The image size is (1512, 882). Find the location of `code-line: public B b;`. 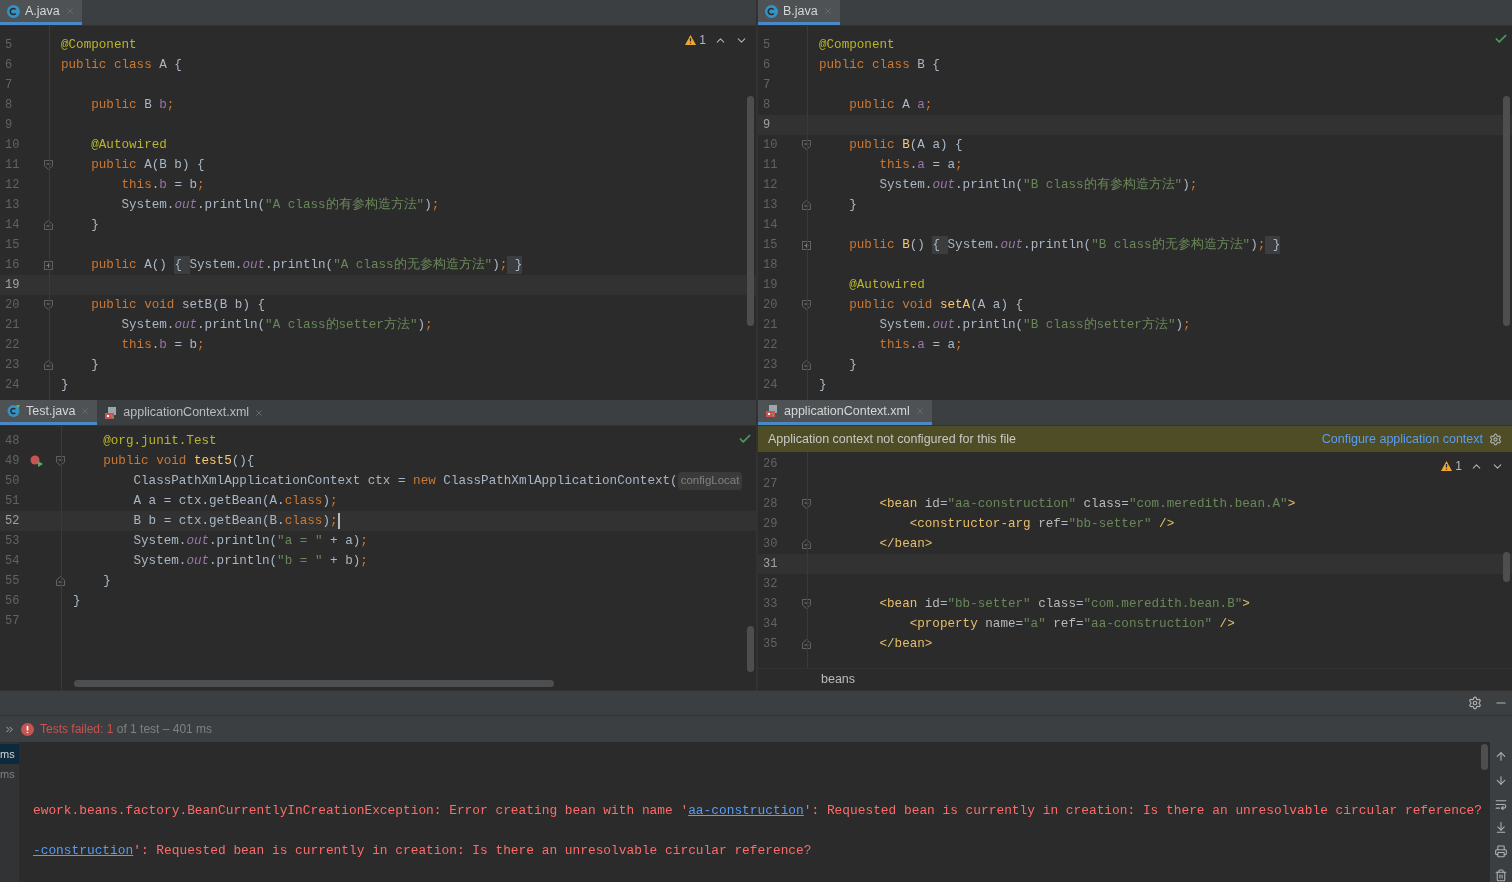

code-line: public B b; is located at coordinates (132, 105).